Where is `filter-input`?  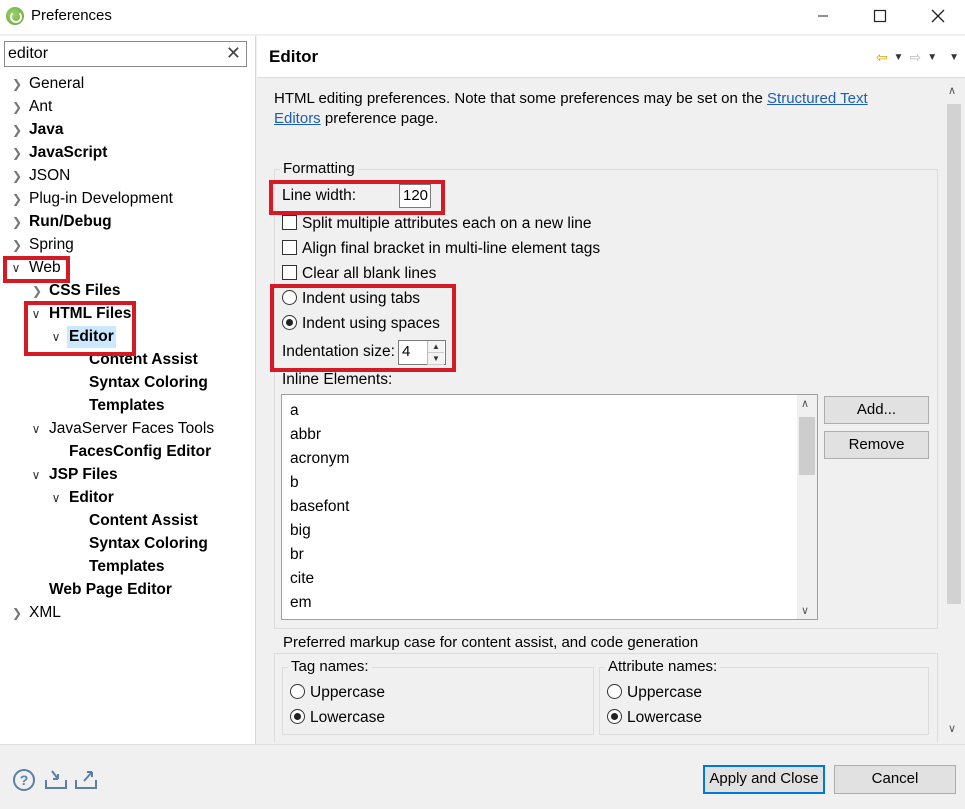
filter-input is located at coordinates (113, 54).